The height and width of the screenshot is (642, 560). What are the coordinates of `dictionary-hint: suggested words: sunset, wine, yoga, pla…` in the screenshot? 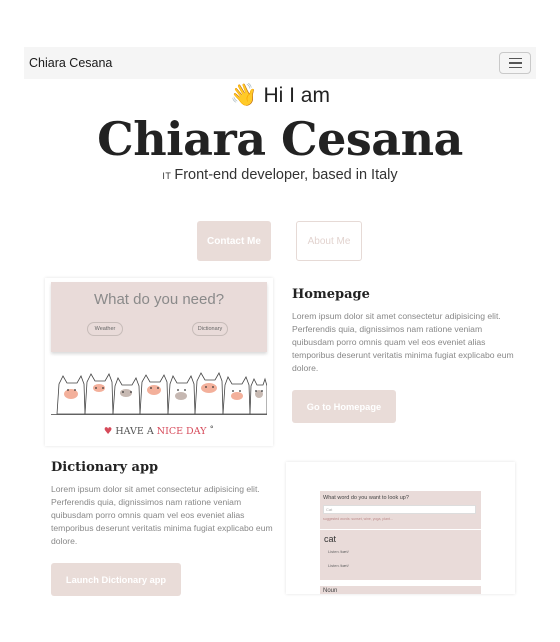 It's located at (358, 519).